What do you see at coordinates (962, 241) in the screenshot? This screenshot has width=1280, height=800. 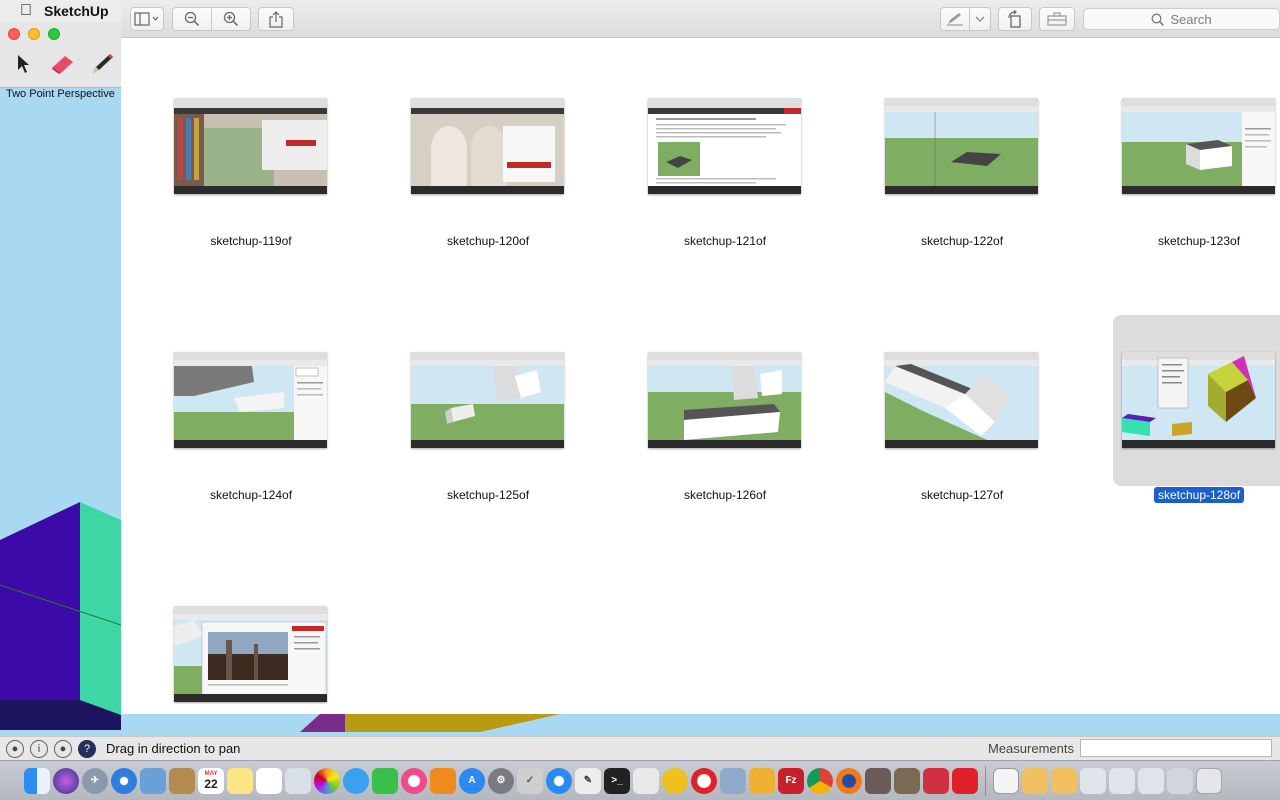 I see `thumbnail-label: sketchup-122of` at bounding box center [962, 241].